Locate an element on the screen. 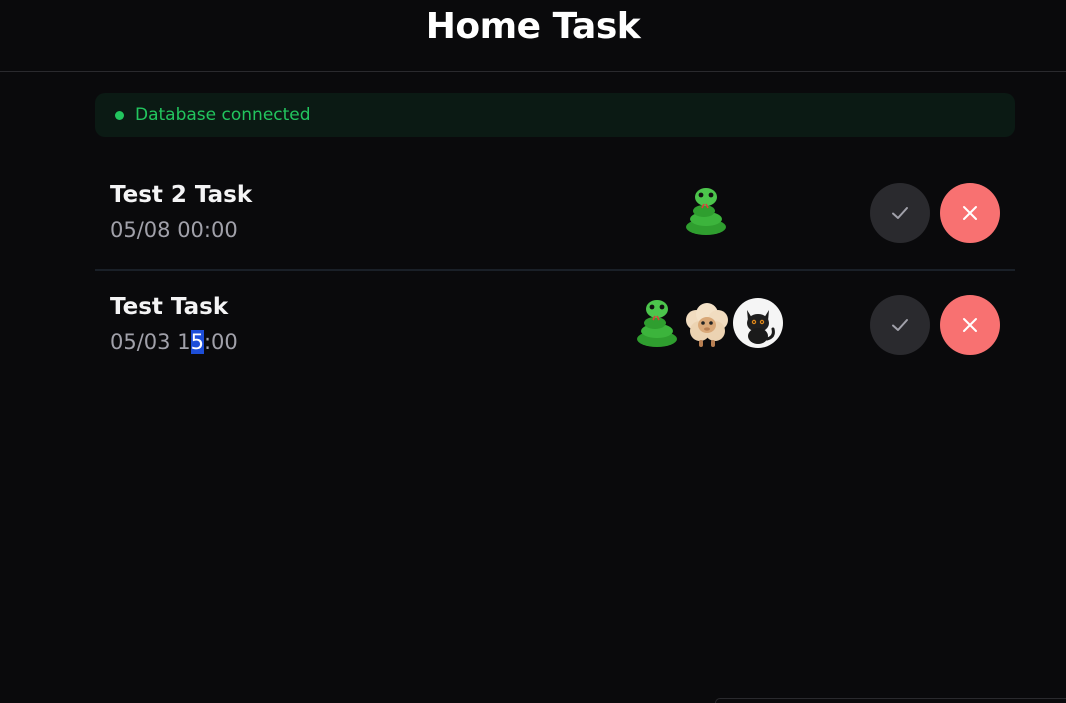 The image size is (1066, 703). task-row: Test Task 05/03 15:00 is located at coordinates (555, 325).